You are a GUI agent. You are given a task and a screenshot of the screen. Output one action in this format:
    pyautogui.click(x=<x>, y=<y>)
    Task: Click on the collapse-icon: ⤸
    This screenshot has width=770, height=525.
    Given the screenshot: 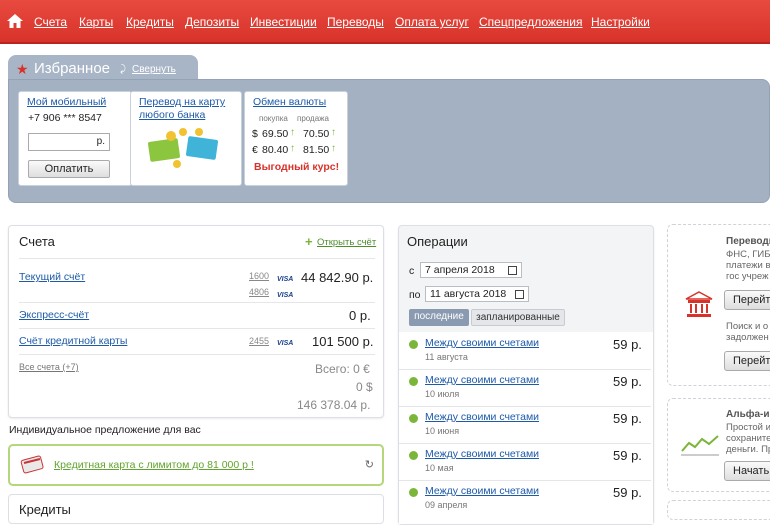 What is the action you would take?
    pyautogui.click(x=123, y=69)
    